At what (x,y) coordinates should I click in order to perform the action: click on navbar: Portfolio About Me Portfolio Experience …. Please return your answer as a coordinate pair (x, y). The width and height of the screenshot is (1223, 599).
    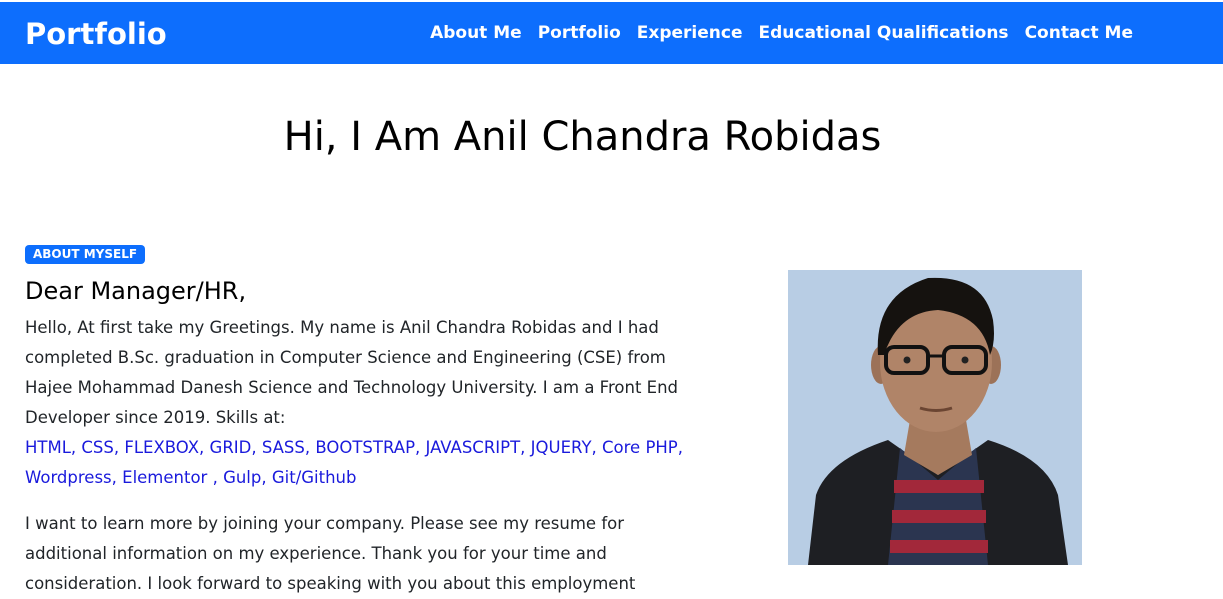
    Looking at the image, I should click on (611, 33).